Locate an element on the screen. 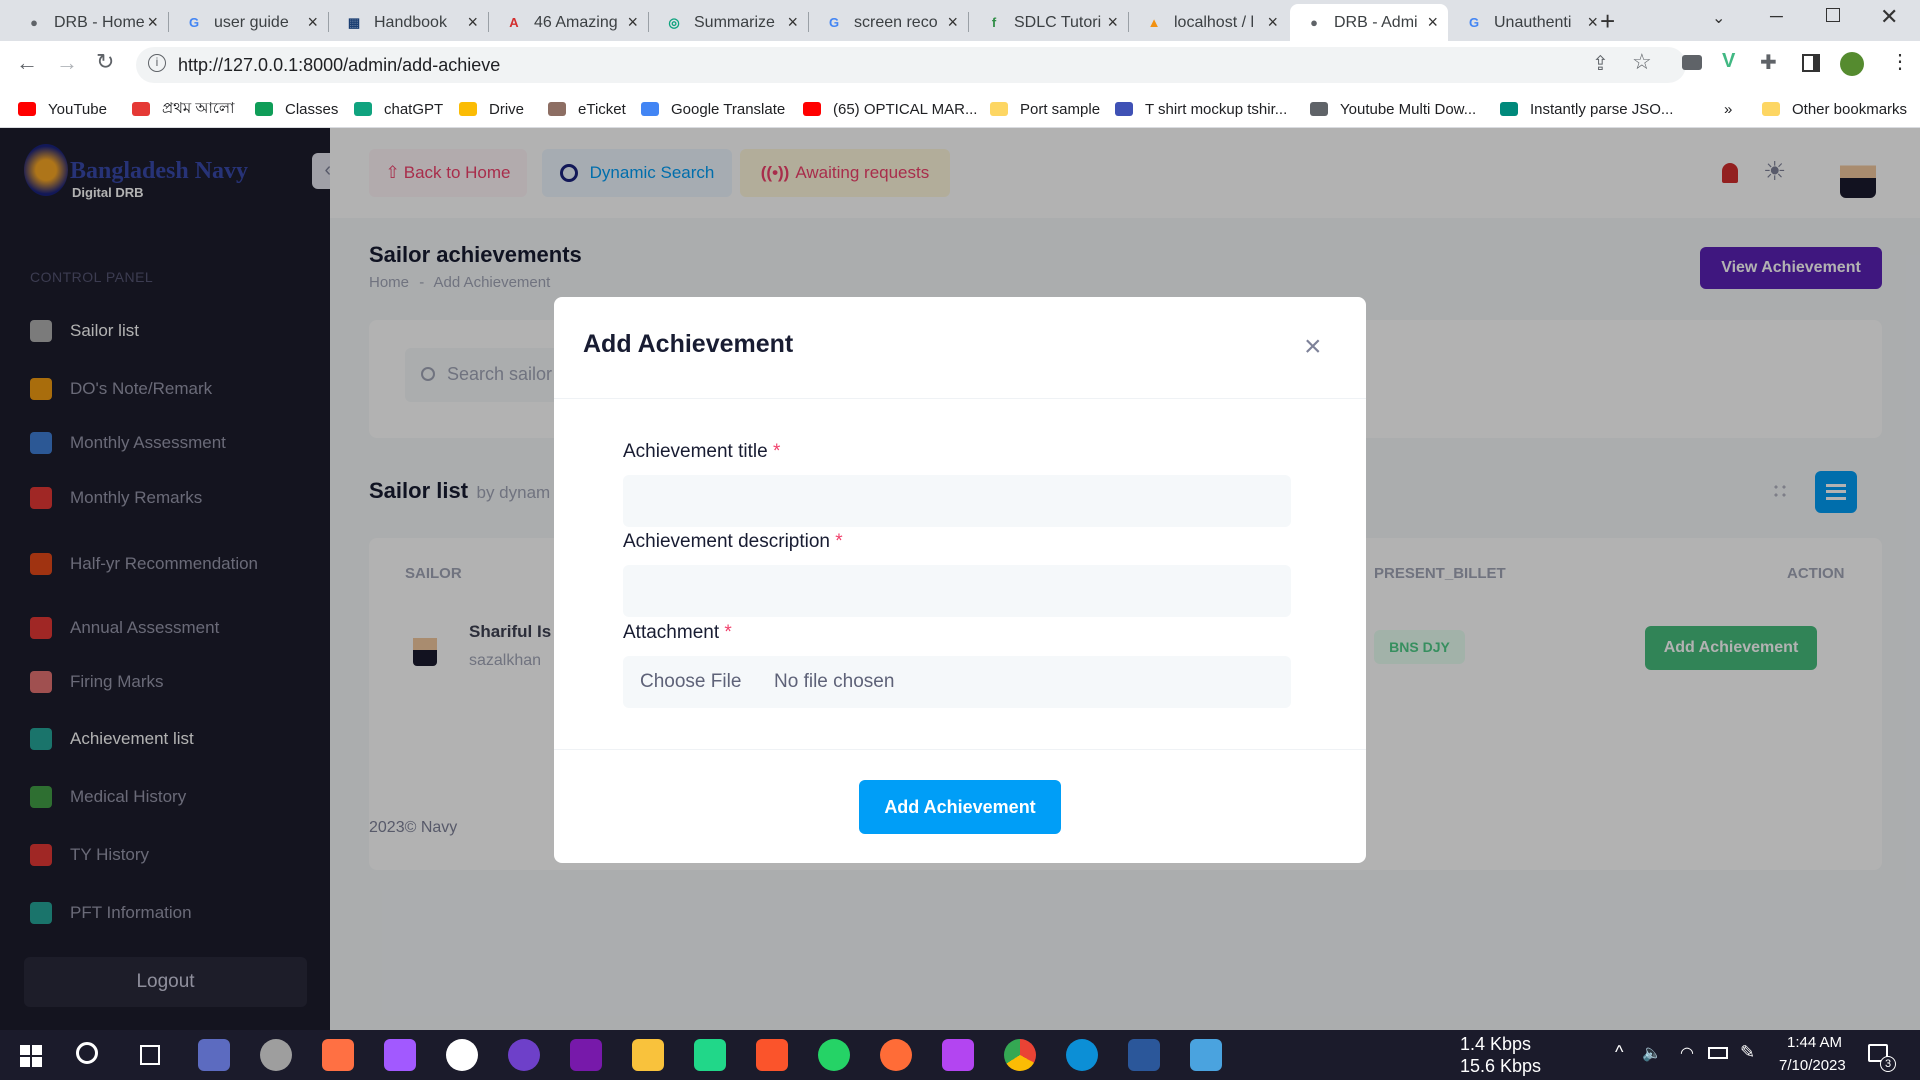  volume-icon: 🔈 is located at coordinates (1652, 1053).